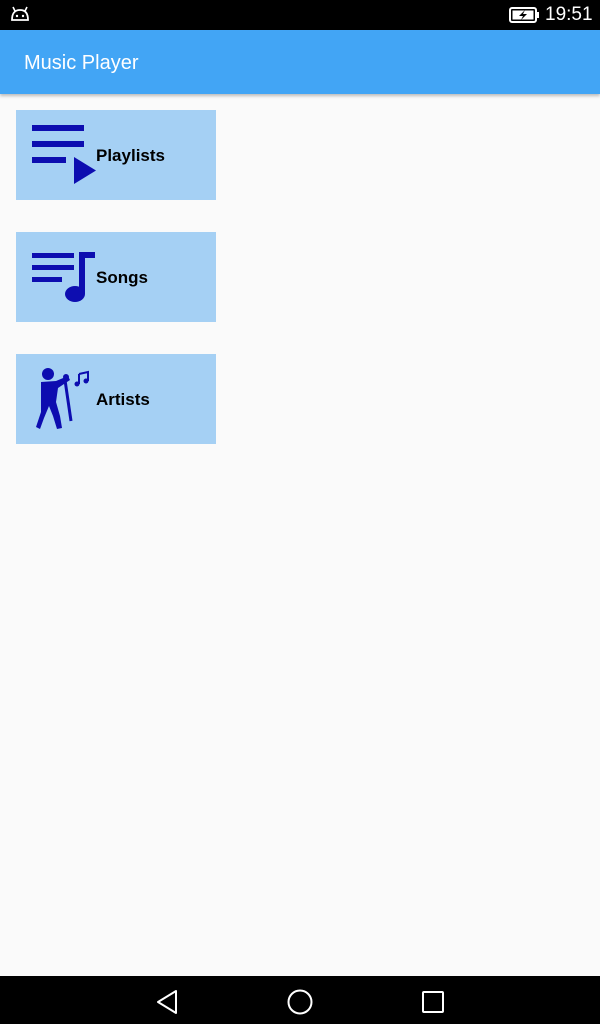  I want to click on app-title: Music Player, so click(81, 63).